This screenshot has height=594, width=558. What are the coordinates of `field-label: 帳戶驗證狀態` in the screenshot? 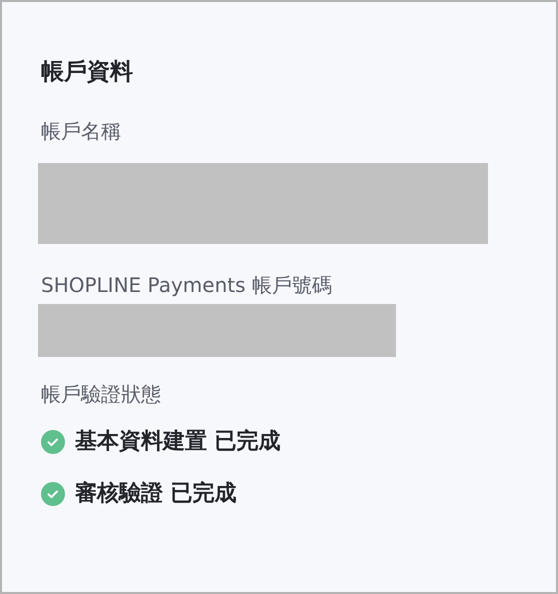 It's located at (101, 394).